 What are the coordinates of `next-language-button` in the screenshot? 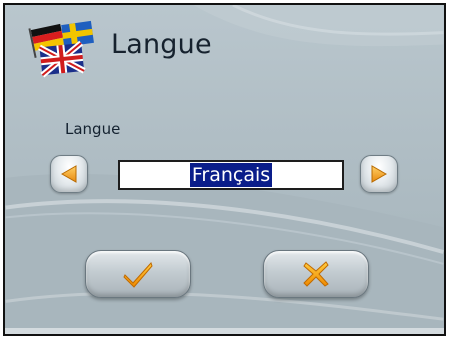 It's located at (379, 174).